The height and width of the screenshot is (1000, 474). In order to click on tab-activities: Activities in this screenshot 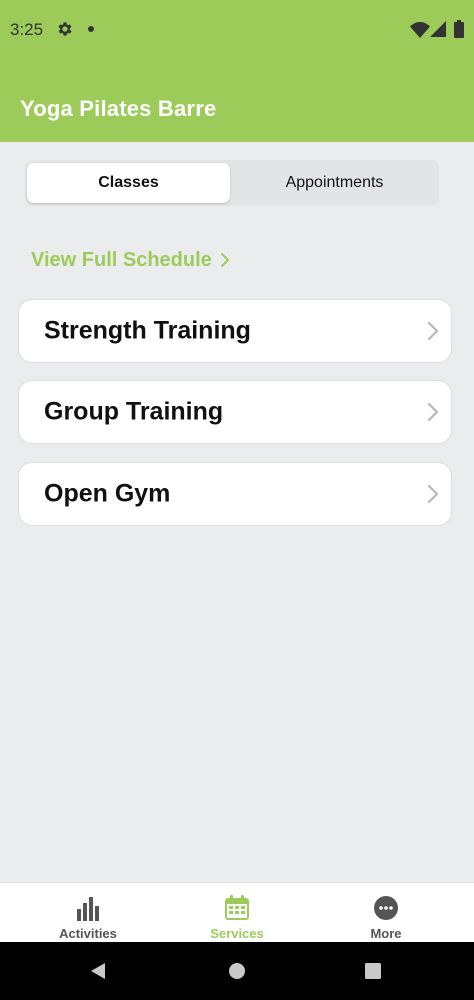, I will do `click(88, 913)`.